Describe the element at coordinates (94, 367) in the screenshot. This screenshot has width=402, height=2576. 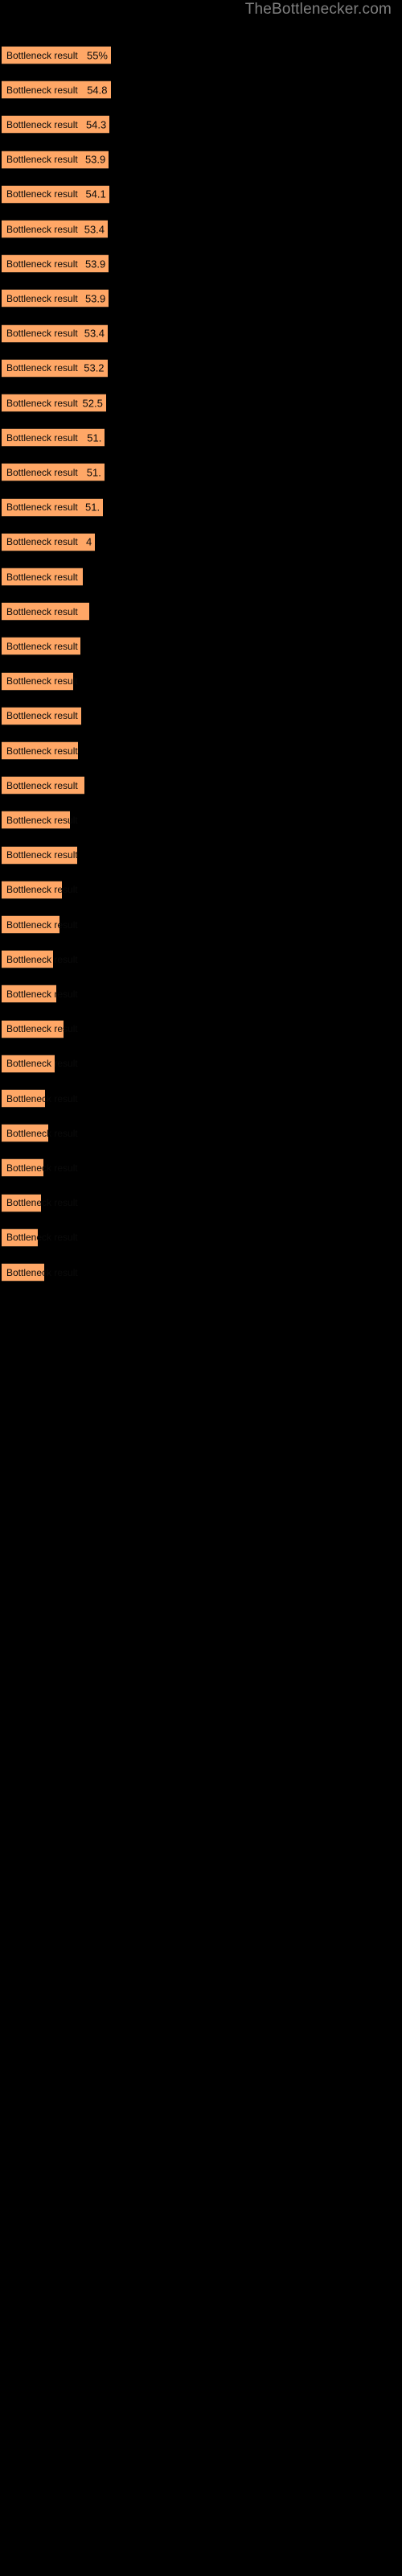
I see `bar-value-label: 53.2` at that location.